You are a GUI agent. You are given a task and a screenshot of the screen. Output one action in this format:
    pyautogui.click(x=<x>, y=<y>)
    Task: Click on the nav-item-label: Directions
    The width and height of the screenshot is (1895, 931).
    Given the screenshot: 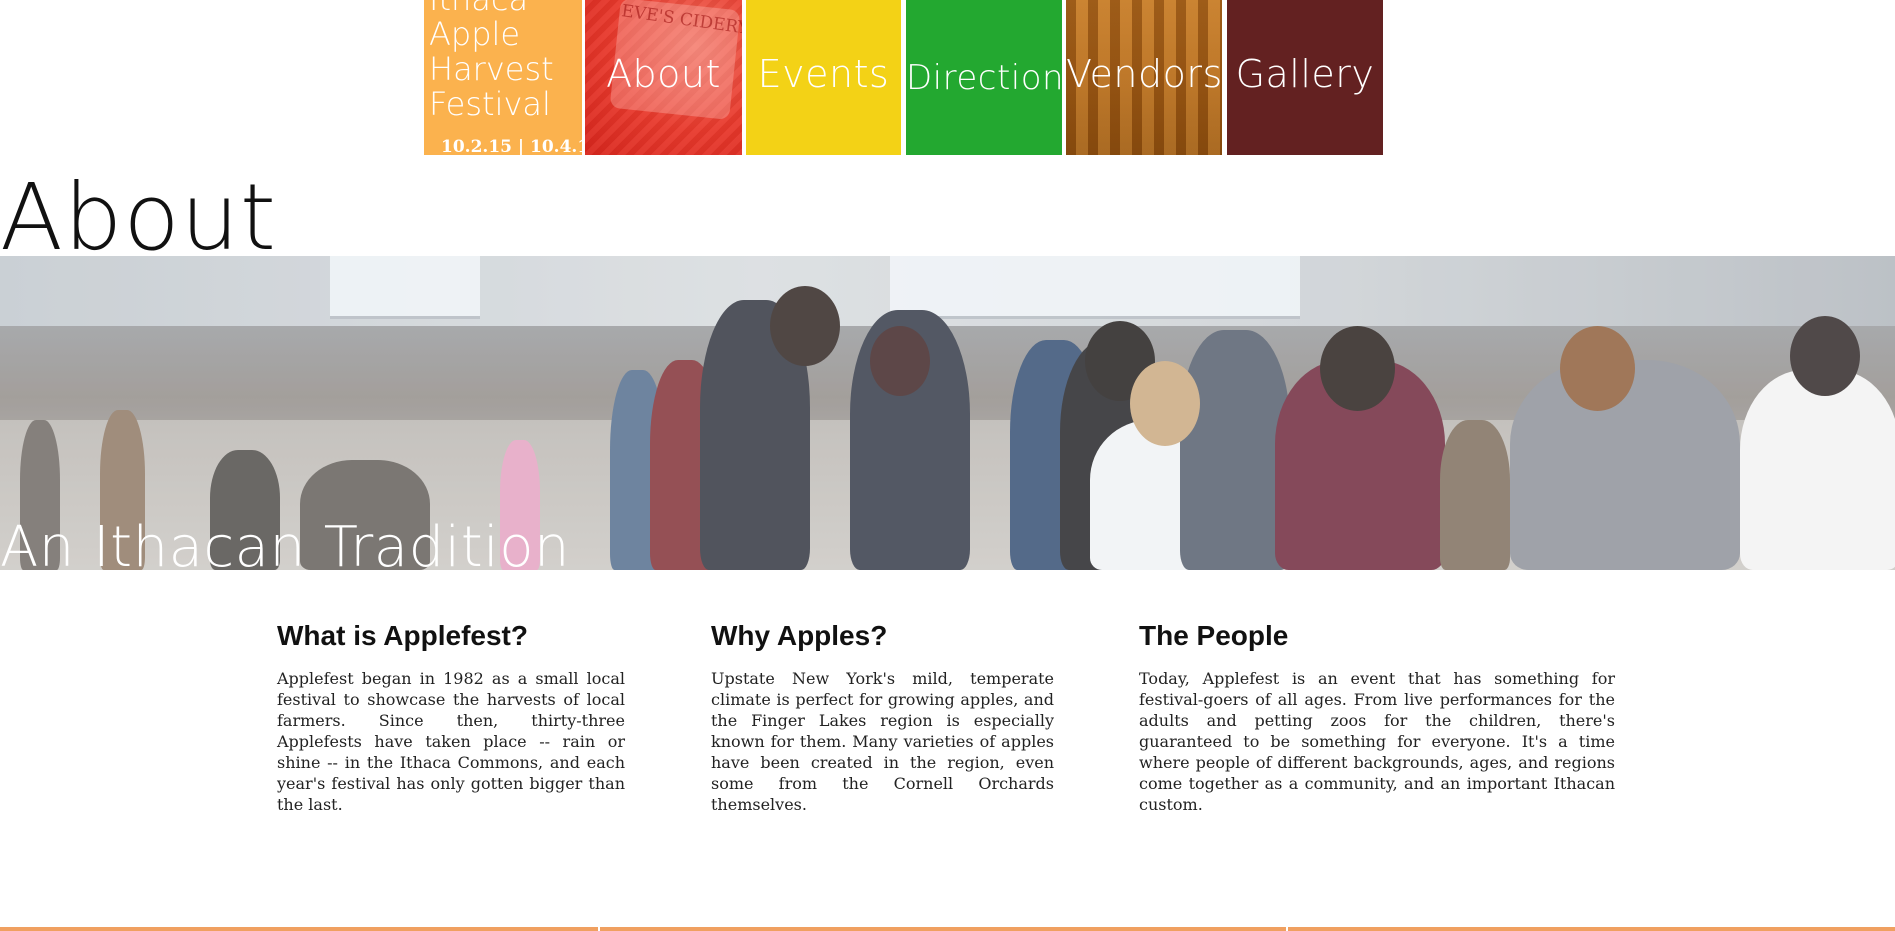 What is the action you would take?
    pyautogui.click(x=984, y=78)
    